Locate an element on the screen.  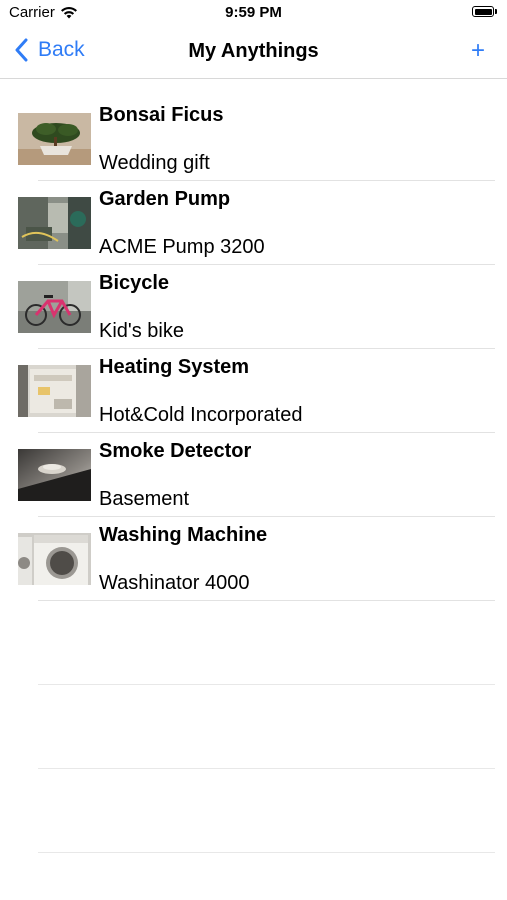
list-item: Bonsai Ficus Wedding gift is located at coordinates (253, 139).